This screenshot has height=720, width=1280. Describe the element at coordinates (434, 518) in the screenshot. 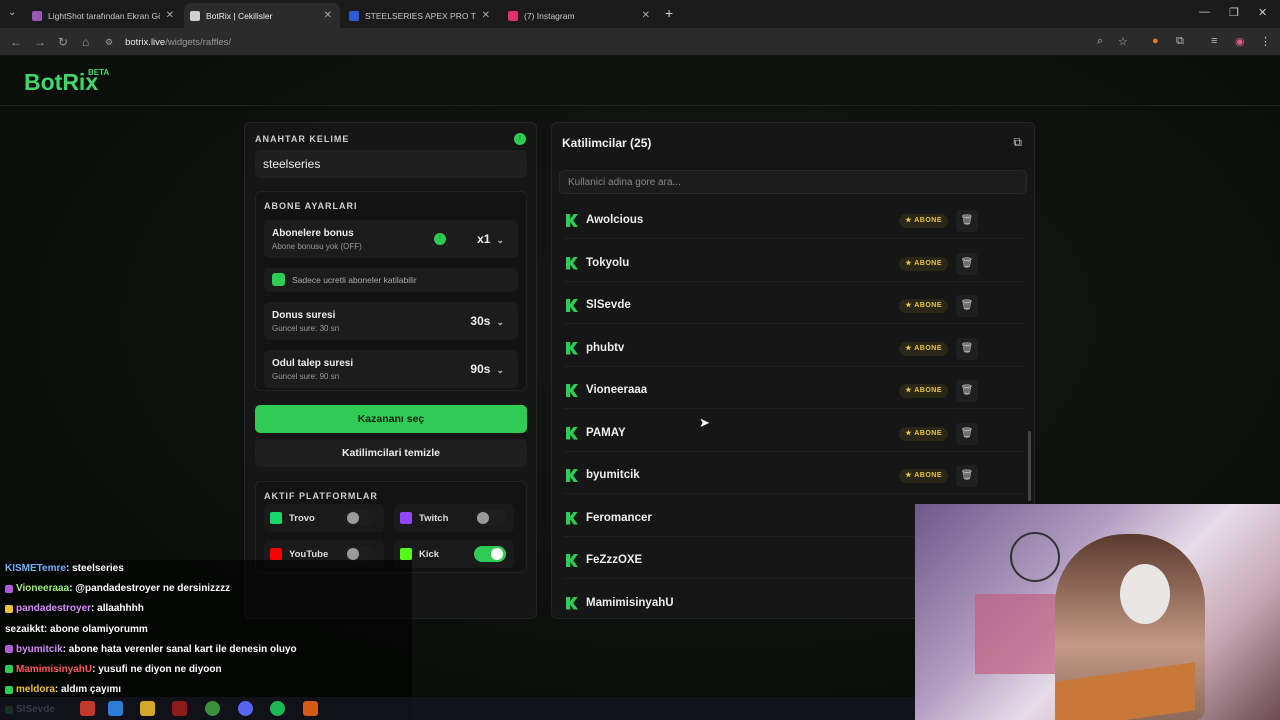

I see `platform-name: Twitch` at that location.